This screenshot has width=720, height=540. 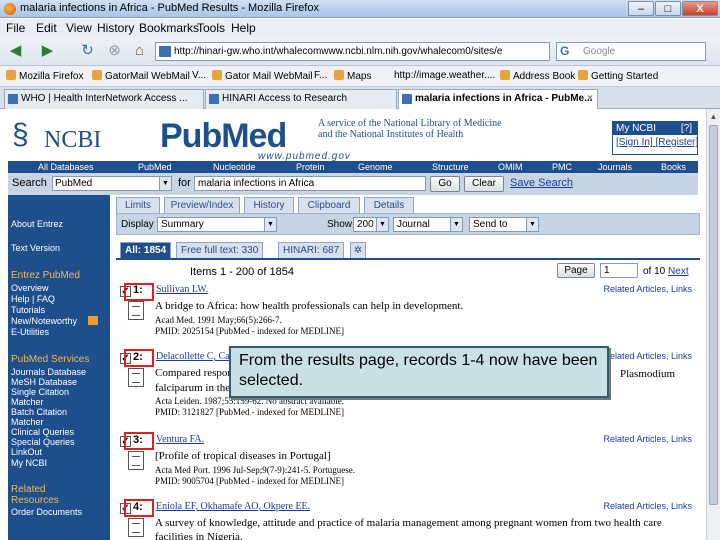 What do you see at coordinates (115, 28) in the screenshot?
I see `menu-history: History` at bounding box center [115, 28].